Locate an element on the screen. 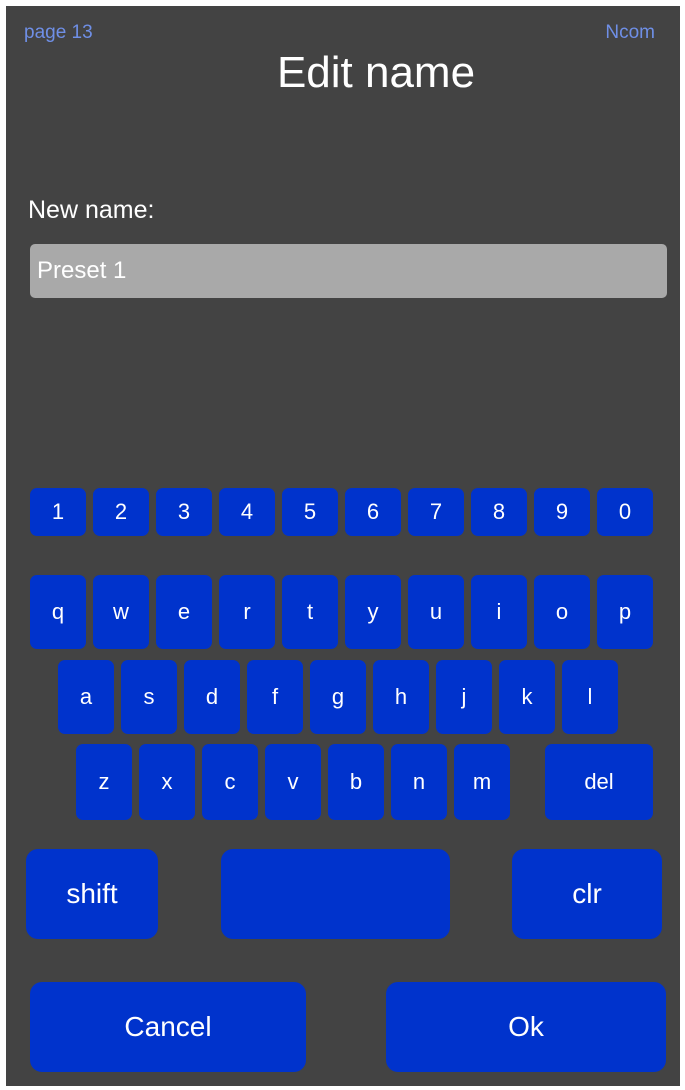 This screenshot has width=685, height=1090. key-6: 6 is located at coordinates (373, 512).